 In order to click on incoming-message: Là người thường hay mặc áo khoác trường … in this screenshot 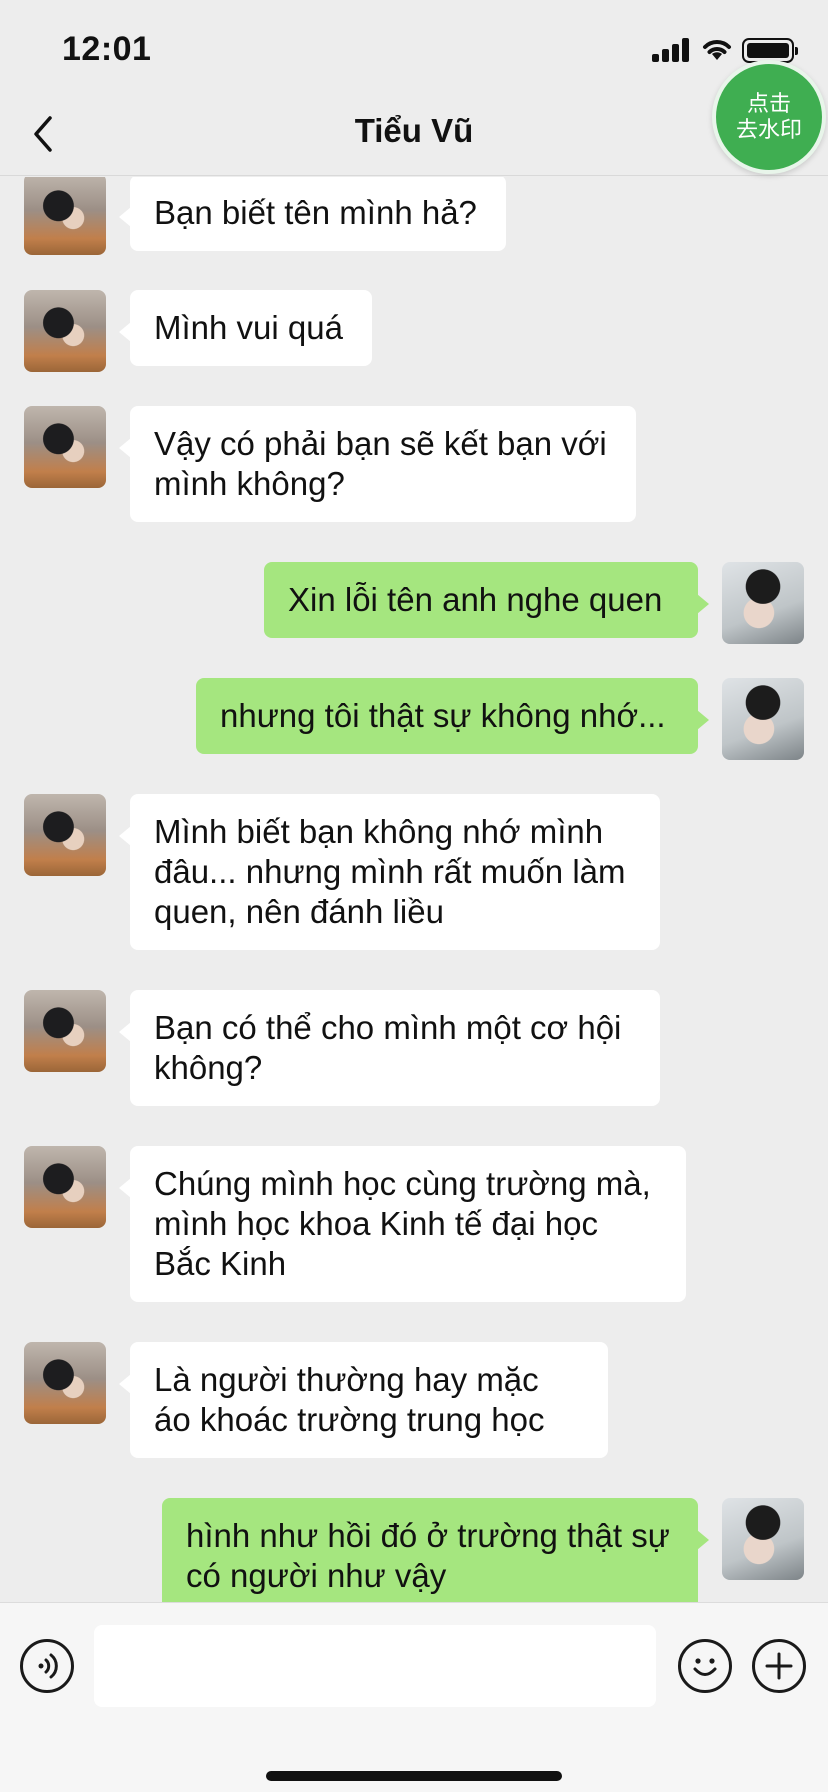, I will do `click(363, 1400)`.